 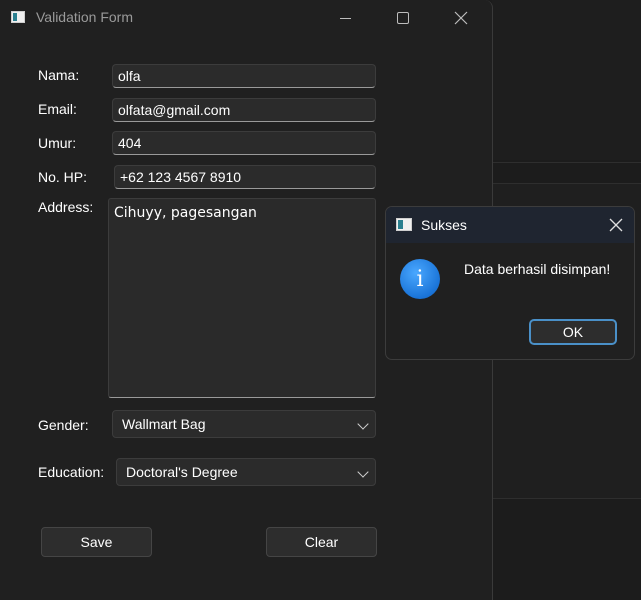 I want to click on window-title: Validation Form, so click(x=85, y=17).